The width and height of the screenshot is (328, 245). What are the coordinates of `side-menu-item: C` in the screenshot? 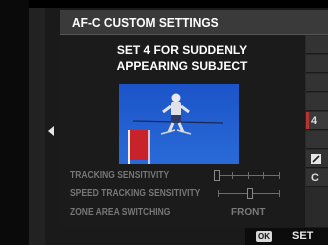 It's located at (317, 178).